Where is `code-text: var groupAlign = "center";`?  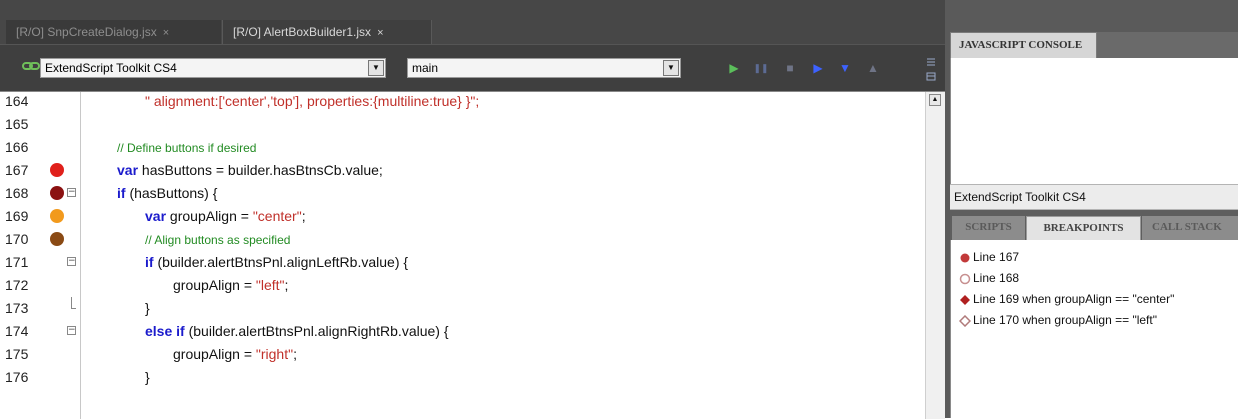
code-text: var groupAlign = "center"; is located at coordinates (225, 216).